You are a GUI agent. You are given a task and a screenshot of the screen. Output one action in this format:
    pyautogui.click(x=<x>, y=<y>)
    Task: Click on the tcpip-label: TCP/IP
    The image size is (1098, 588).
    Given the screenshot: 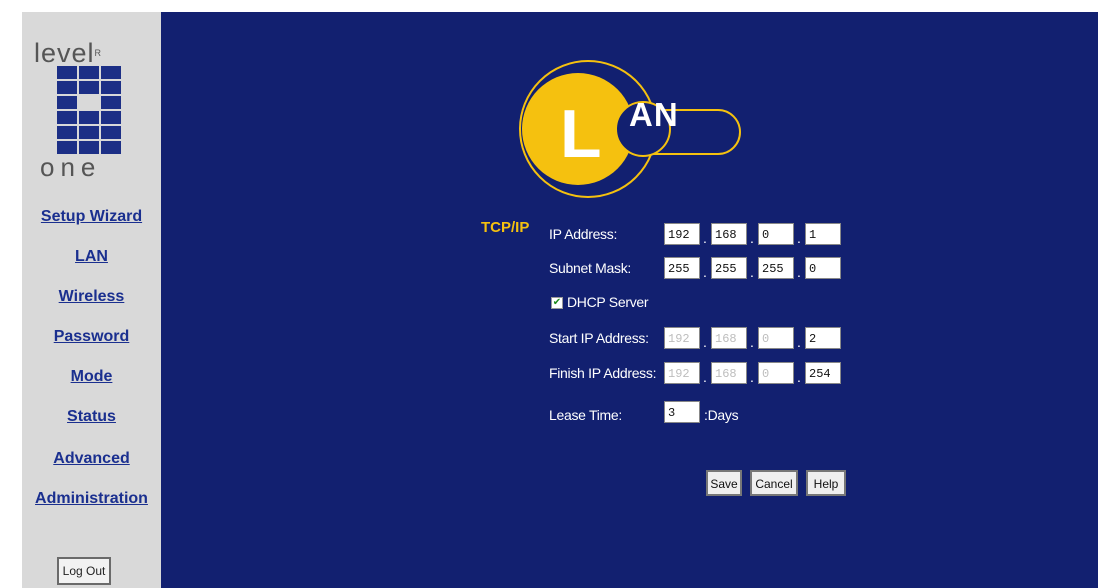 What is the action you would take?
    pyautogui.click(x=505, y=227)
    